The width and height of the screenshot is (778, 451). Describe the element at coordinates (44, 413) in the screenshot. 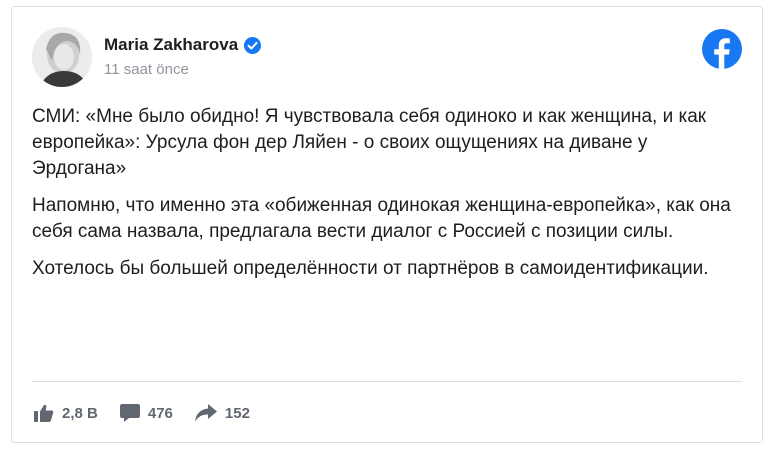

I see `thumbs-up-icon` at that location.